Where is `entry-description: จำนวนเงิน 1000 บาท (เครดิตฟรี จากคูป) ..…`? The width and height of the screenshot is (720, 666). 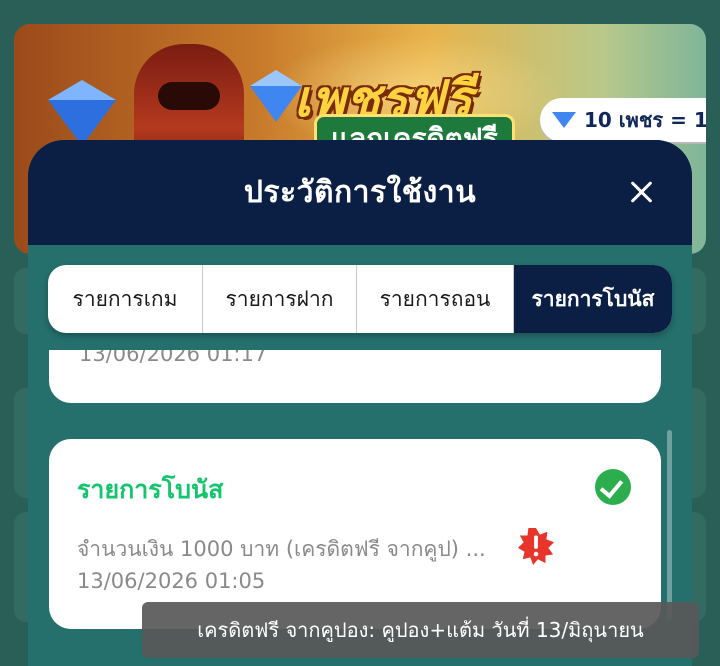
entry-description: จำนวนเงิน 1000 บาท (เครดิตฟรี จากคูป) ..… is located at coordinates (281, 549).